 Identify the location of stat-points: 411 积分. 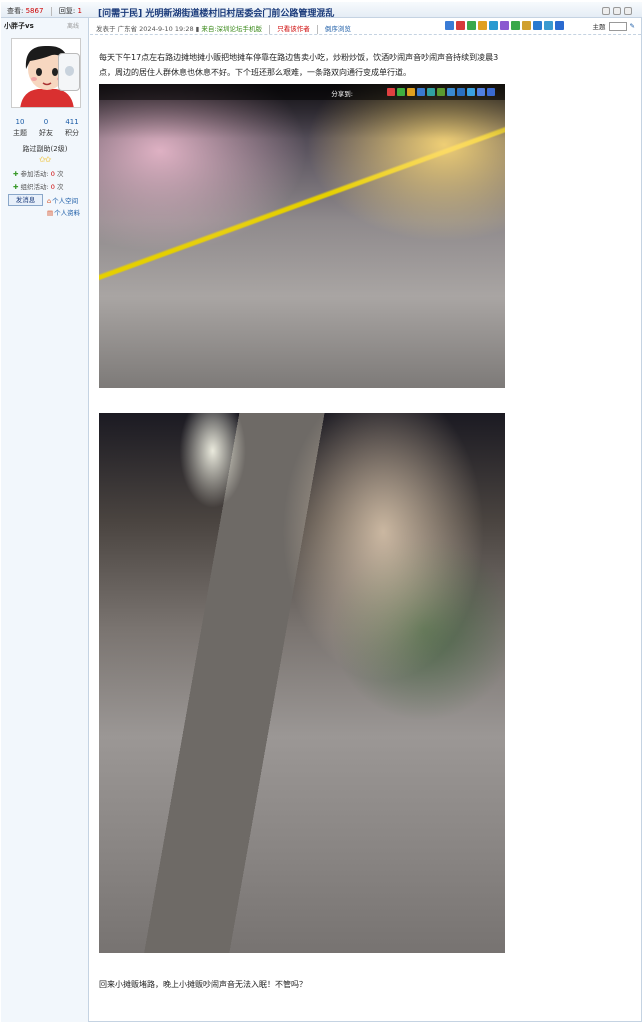
(72, 128).